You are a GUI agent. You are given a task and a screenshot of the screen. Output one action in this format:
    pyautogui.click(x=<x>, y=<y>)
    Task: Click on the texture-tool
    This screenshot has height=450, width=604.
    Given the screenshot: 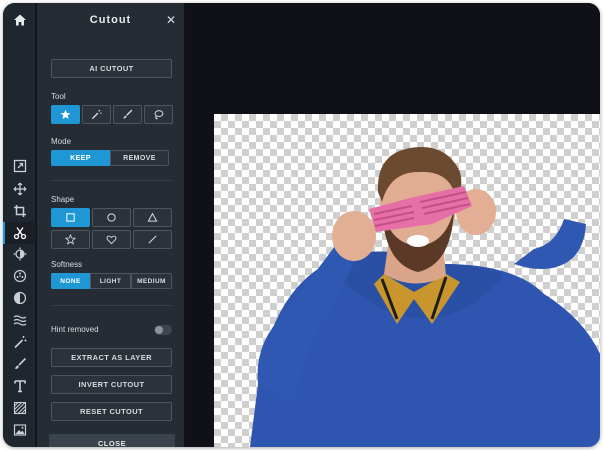 What is the action you would take?
    pyautogui.click(x=19, y=408)
    